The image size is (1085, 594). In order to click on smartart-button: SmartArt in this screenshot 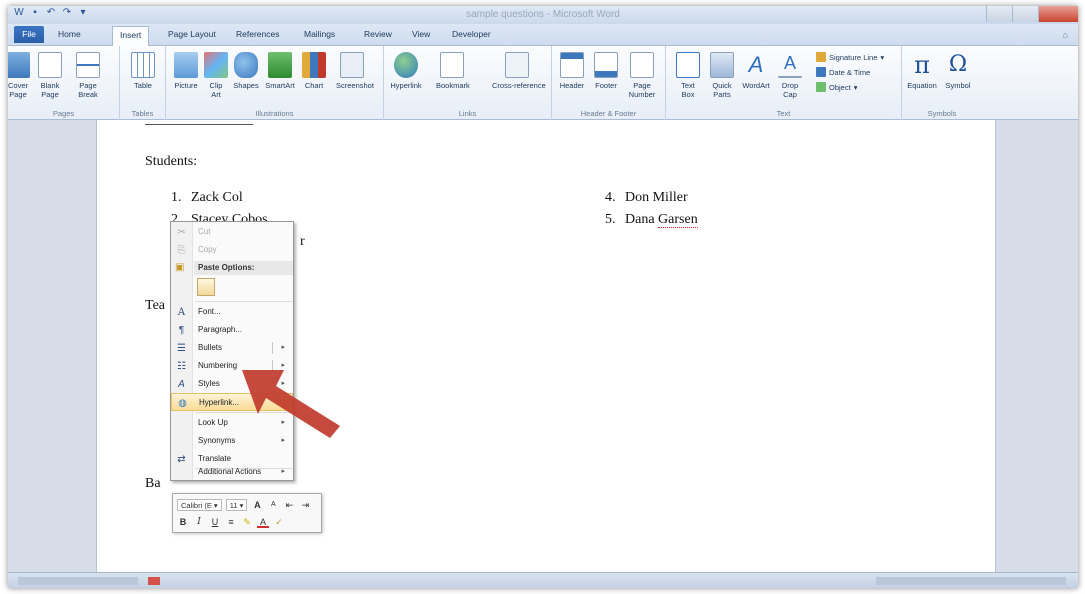, I will do `click(280, 71)`.